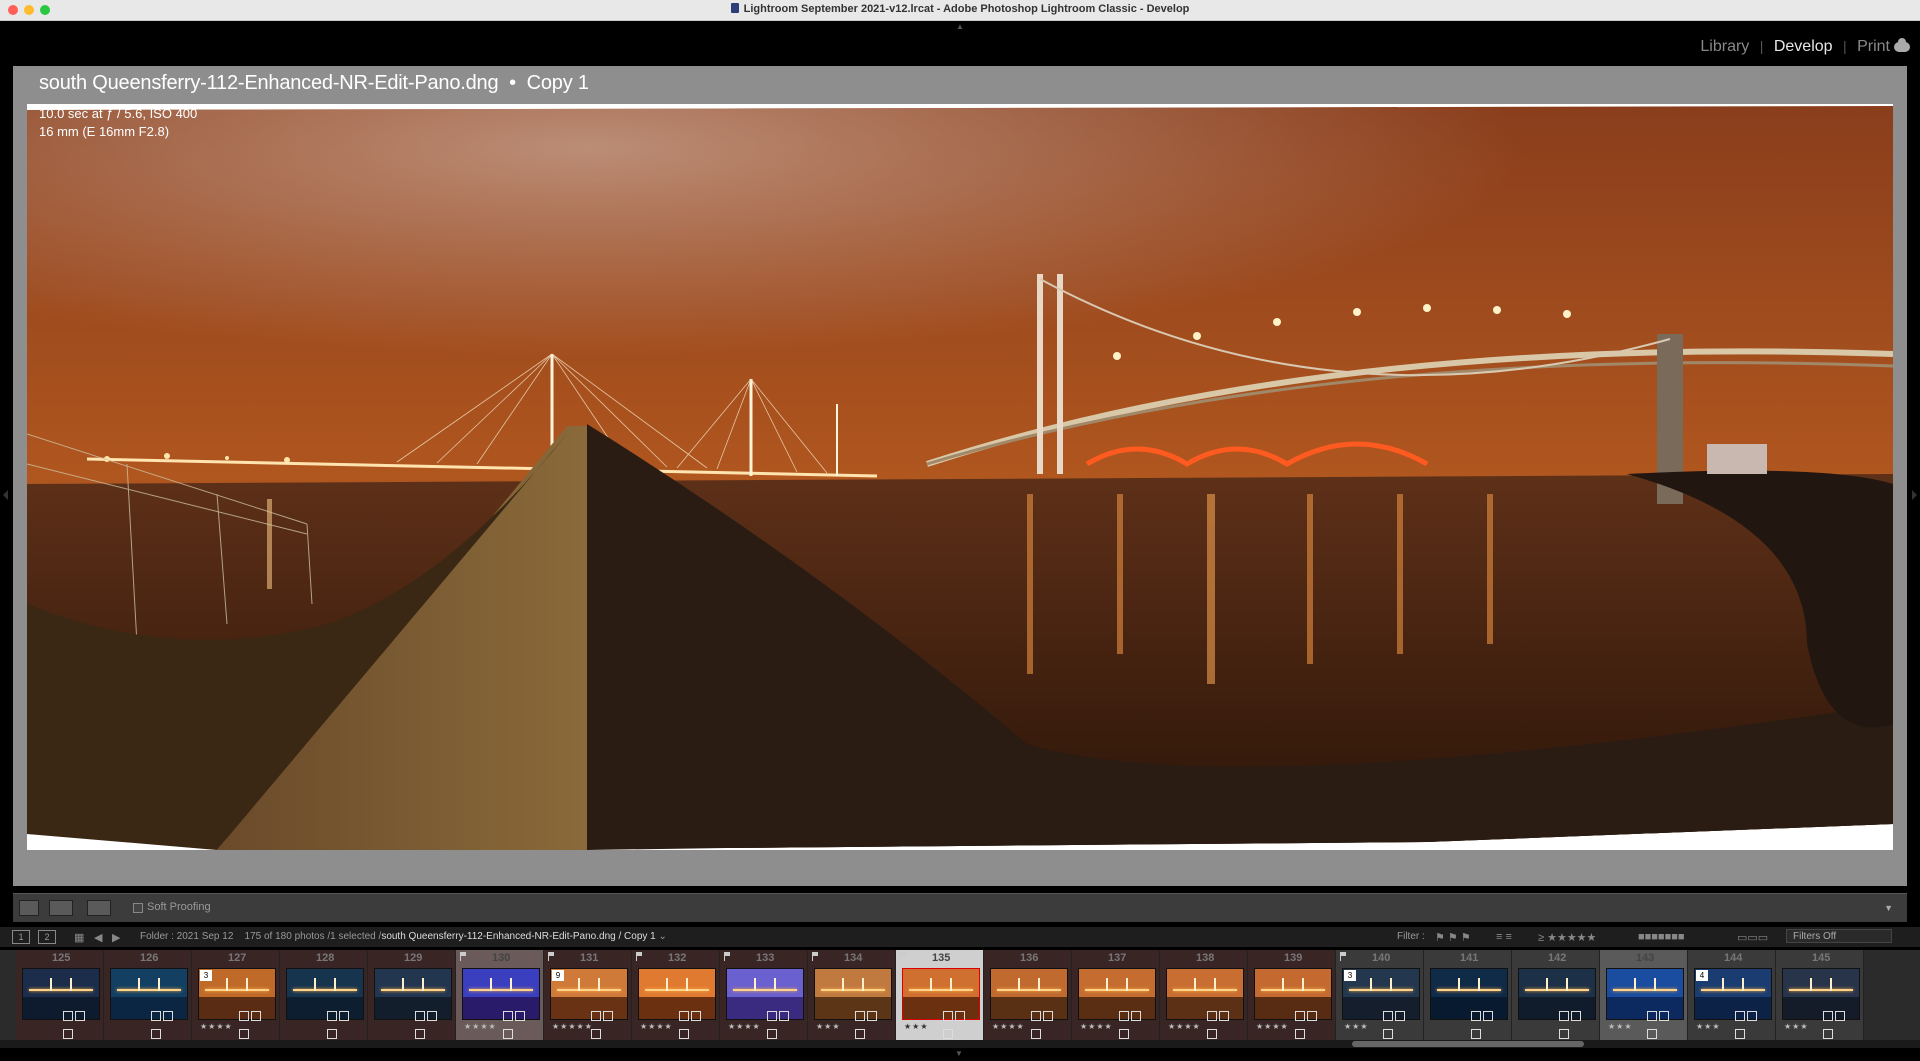 This screenshot has width=1920, height=1061. What do you see at coordinates (29, 908) in the screenshot?
I see `loupe-view-button` at bounding box center [29, 908].